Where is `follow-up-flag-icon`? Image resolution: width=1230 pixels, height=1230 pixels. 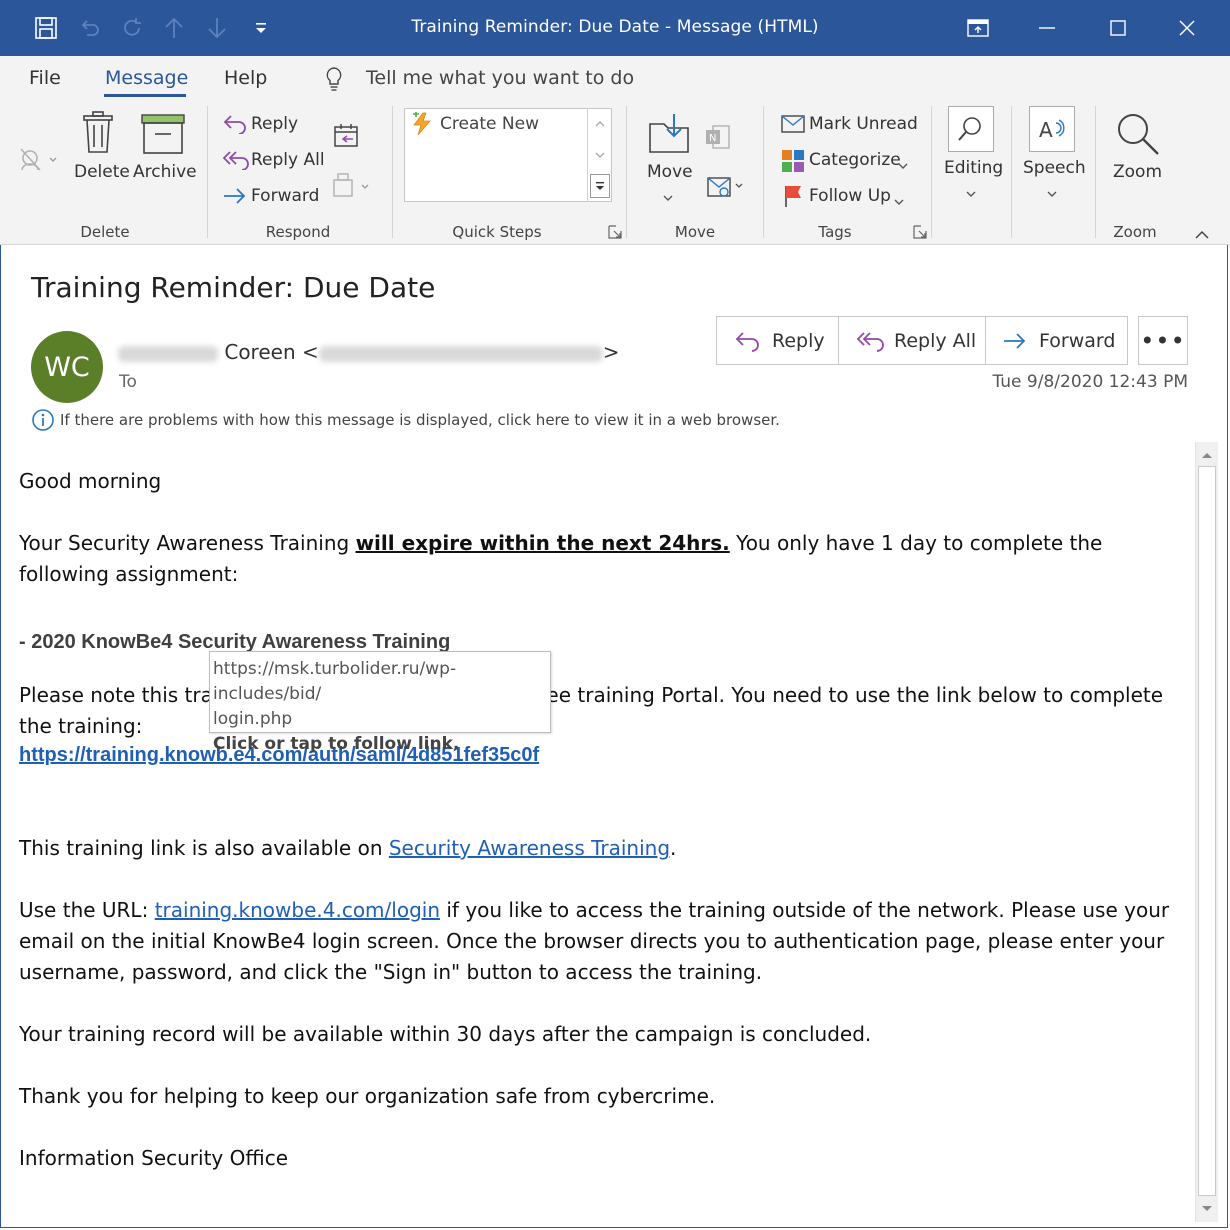
follow-up-flag-icon is located at coordinates (794, 198).